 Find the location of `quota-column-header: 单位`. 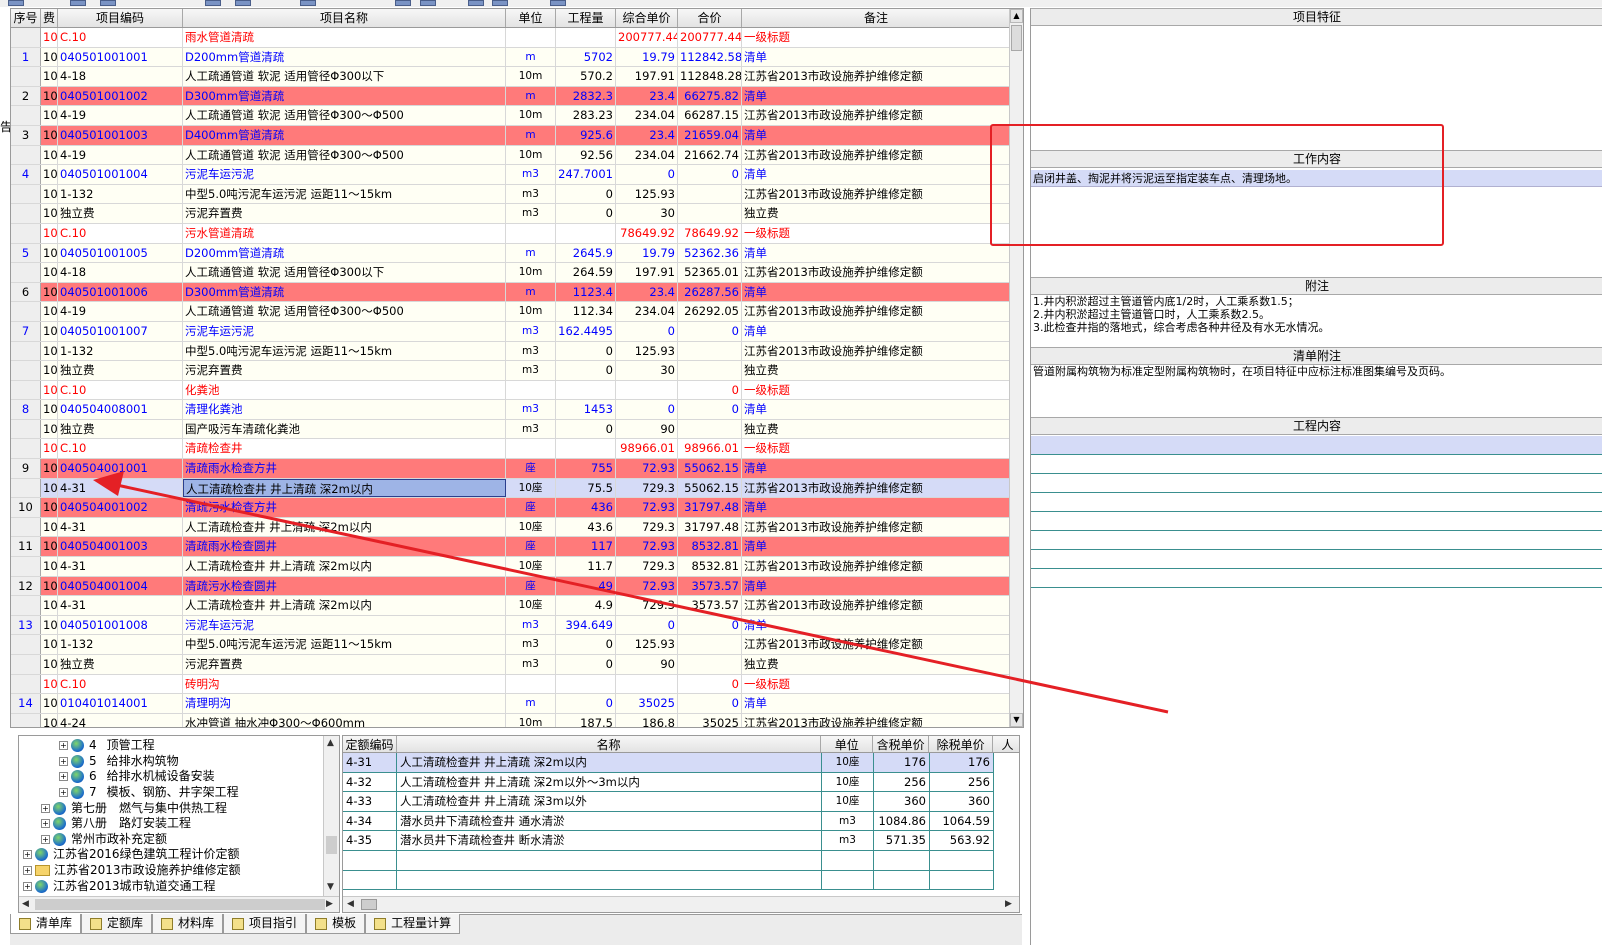

quota-column-header: 单位 is located at coordinates (847, 744).